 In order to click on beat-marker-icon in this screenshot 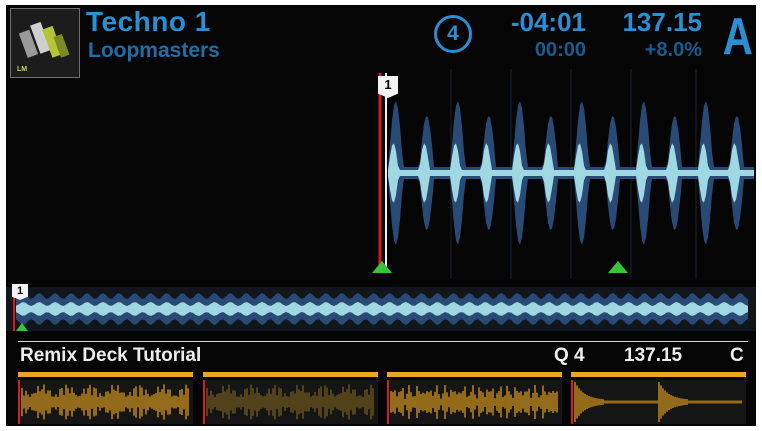, I will do `click(618, 267)`.